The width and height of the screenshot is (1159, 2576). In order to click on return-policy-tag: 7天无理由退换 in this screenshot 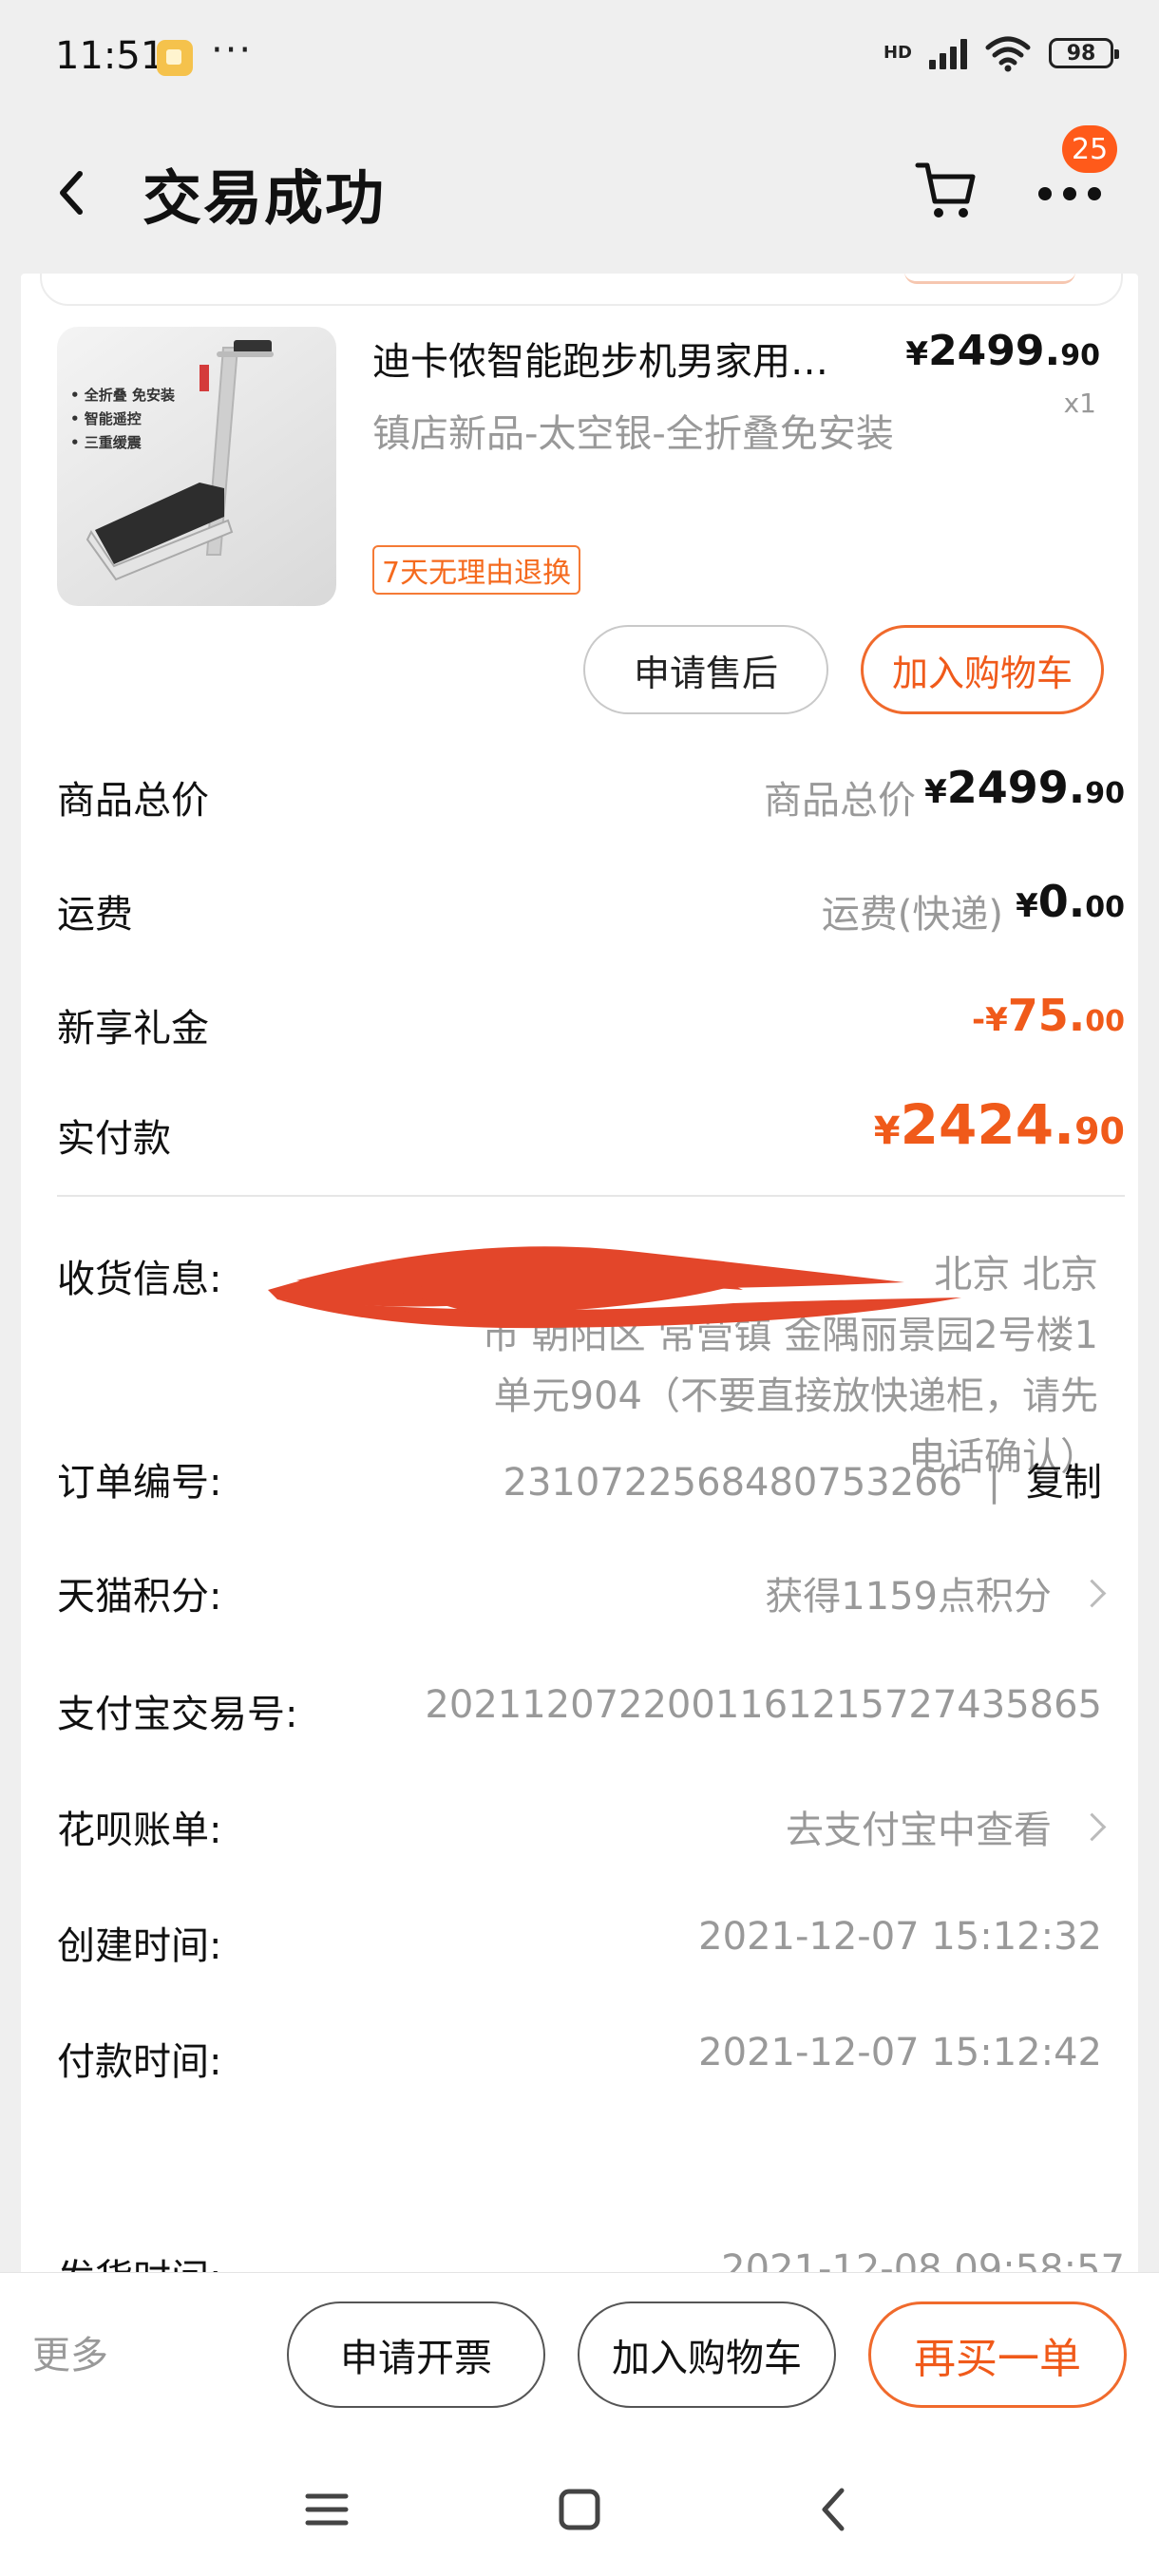, I will do `click(476, 570)`.